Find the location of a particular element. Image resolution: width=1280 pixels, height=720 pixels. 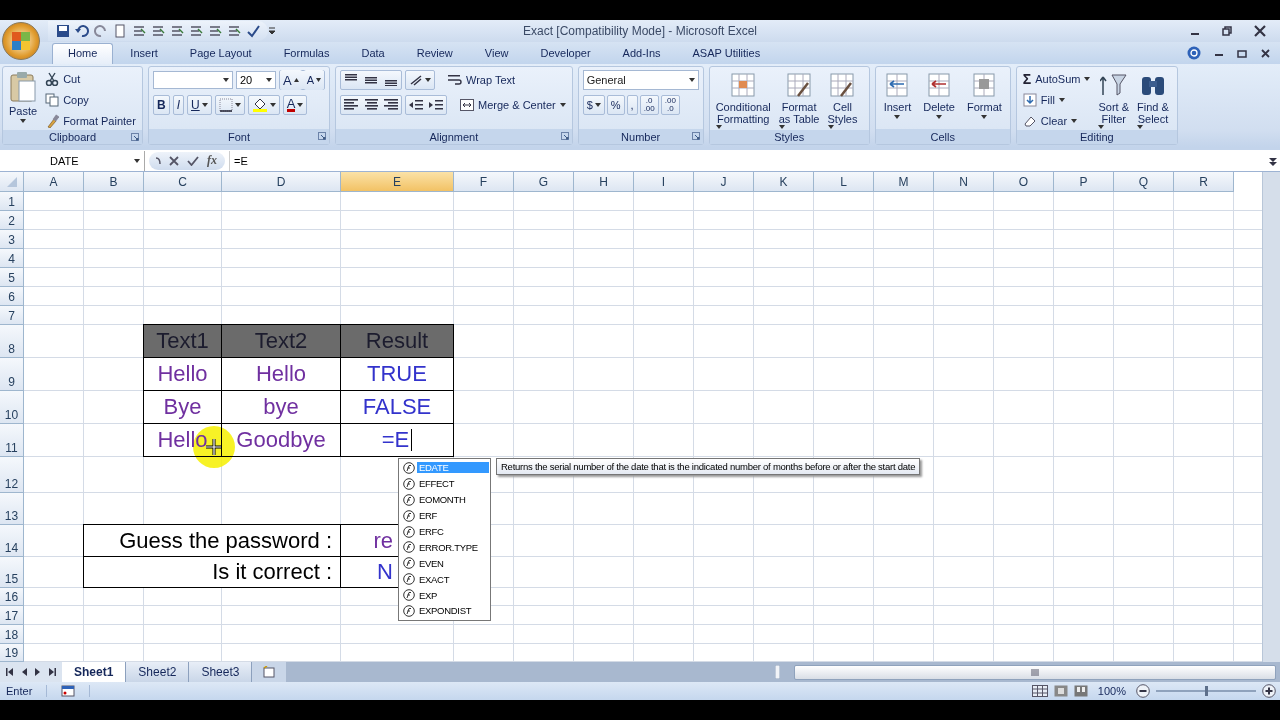

row-header: 1 is located at coordinates (12, 201).